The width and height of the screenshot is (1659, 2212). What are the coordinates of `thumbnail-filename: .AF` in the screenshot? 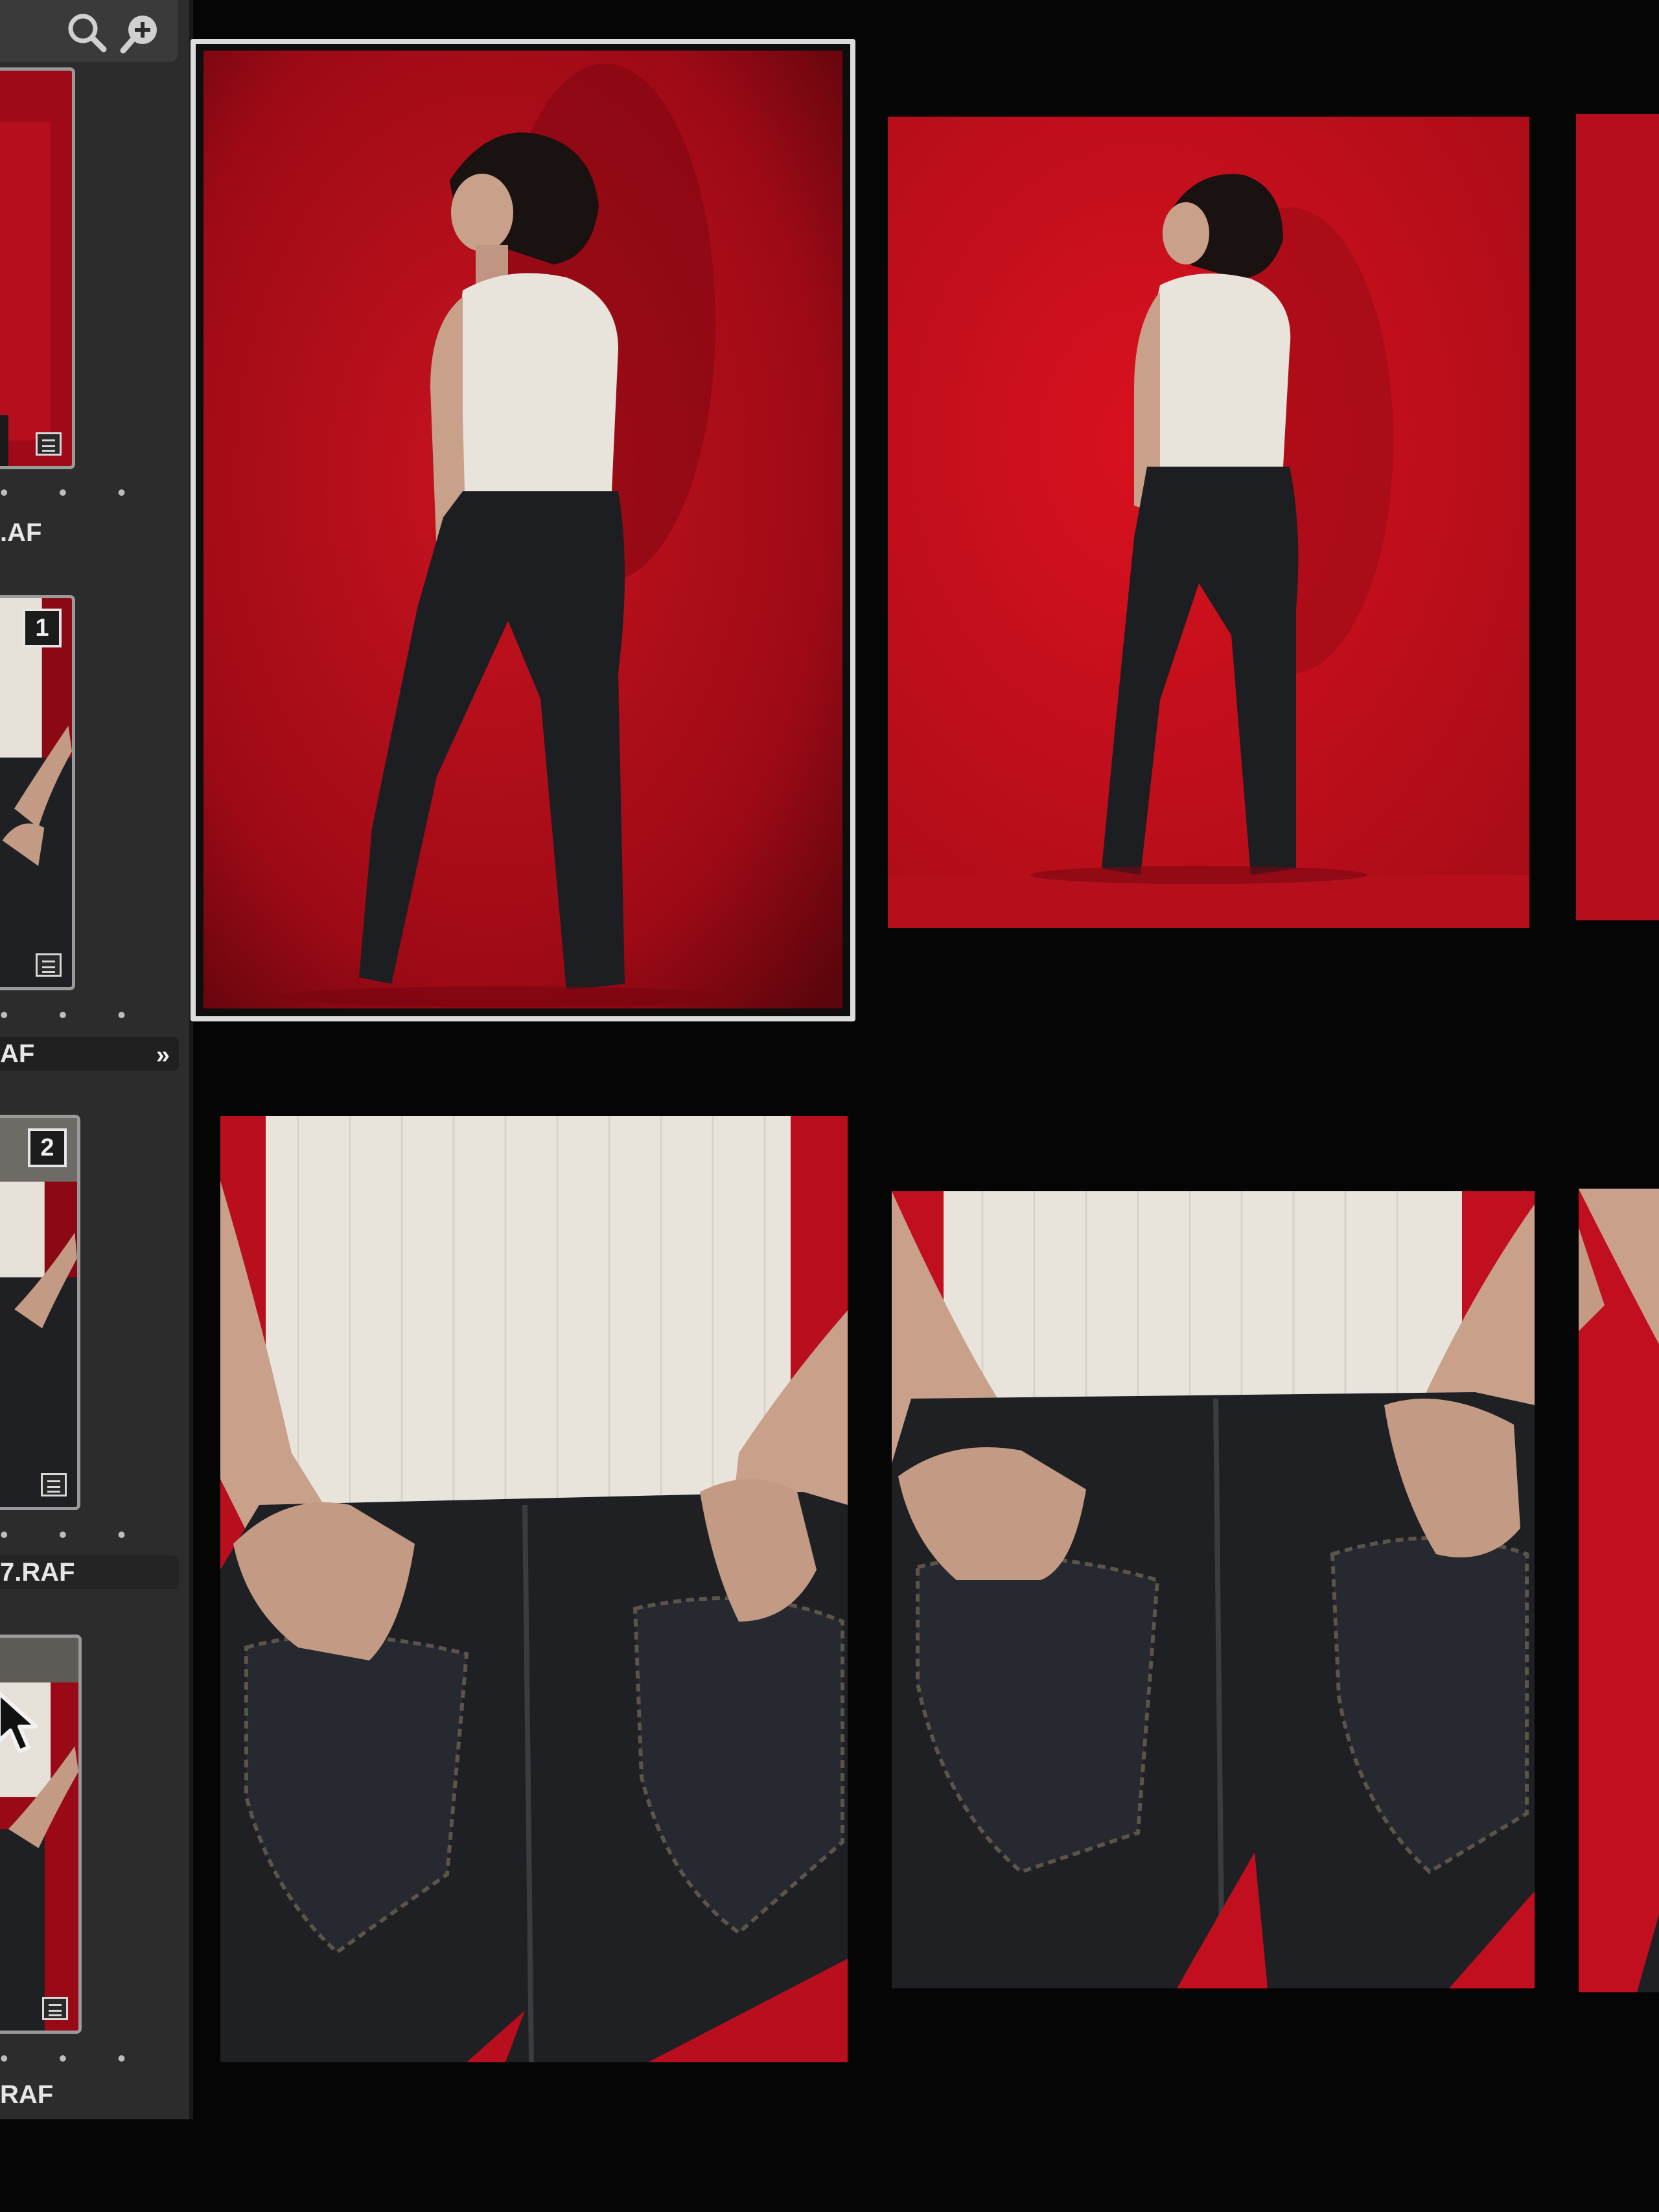 It's located at (21, 532).